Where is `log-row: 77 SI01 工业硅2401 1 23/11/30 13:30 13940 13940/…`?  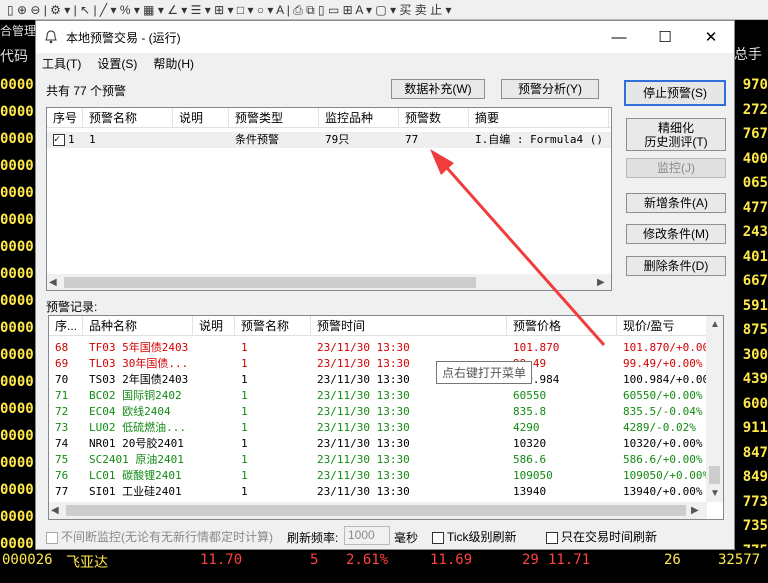
log-row: 77 SI01 工业硅2401 1 23/11/30 13:30 13940 13940/… is located at coordinates (378, 492).